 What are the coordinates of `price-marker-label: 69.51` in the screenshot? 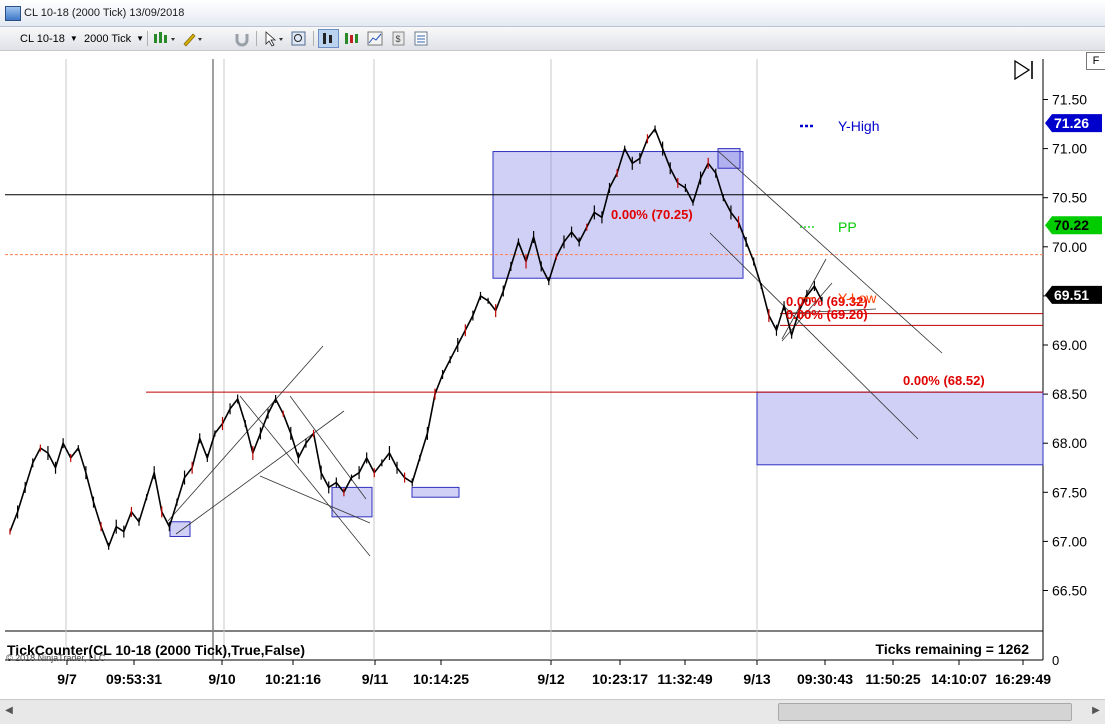 It's located at (1071, 295).